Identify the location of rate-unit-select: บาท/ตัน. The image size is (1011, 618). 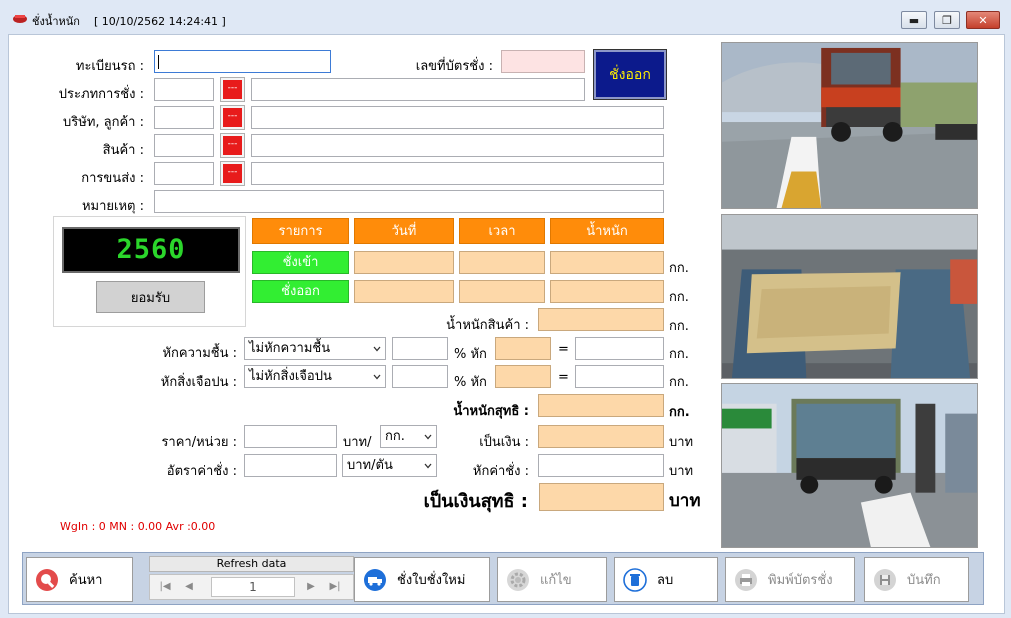
(389, 465).